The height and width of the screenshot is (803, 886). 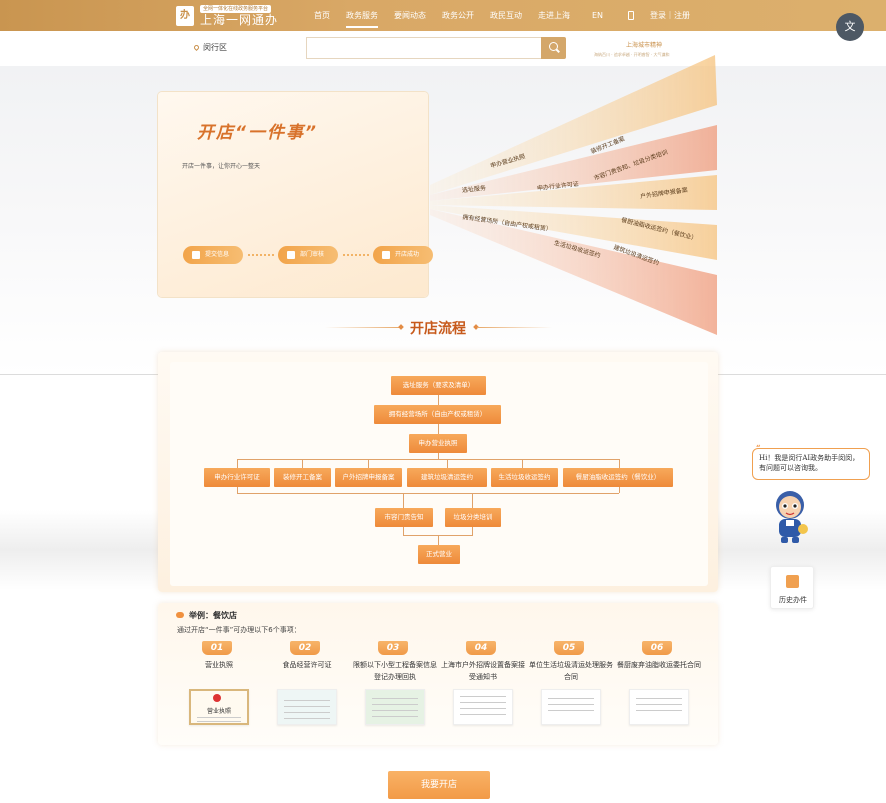 I want to click on mobile-phone-icon, so click(x=631, y=15).